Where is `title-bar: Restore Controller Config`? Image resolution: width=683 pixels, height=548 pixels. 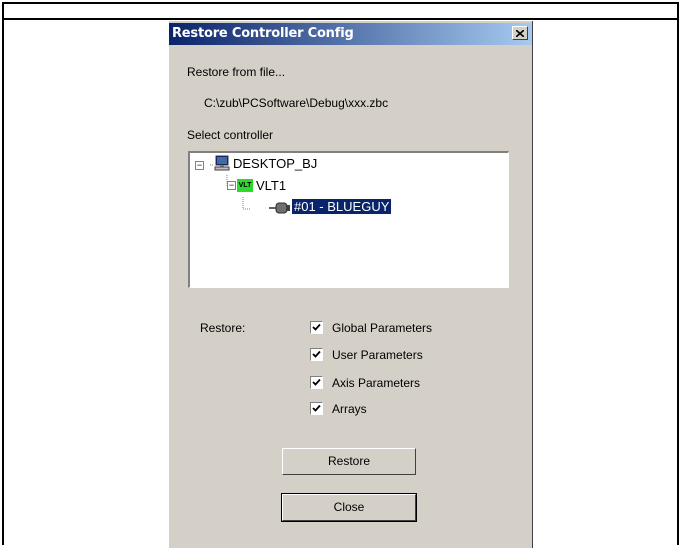
title-bar: Restore Controller Config is located at coordinates (350, 34).